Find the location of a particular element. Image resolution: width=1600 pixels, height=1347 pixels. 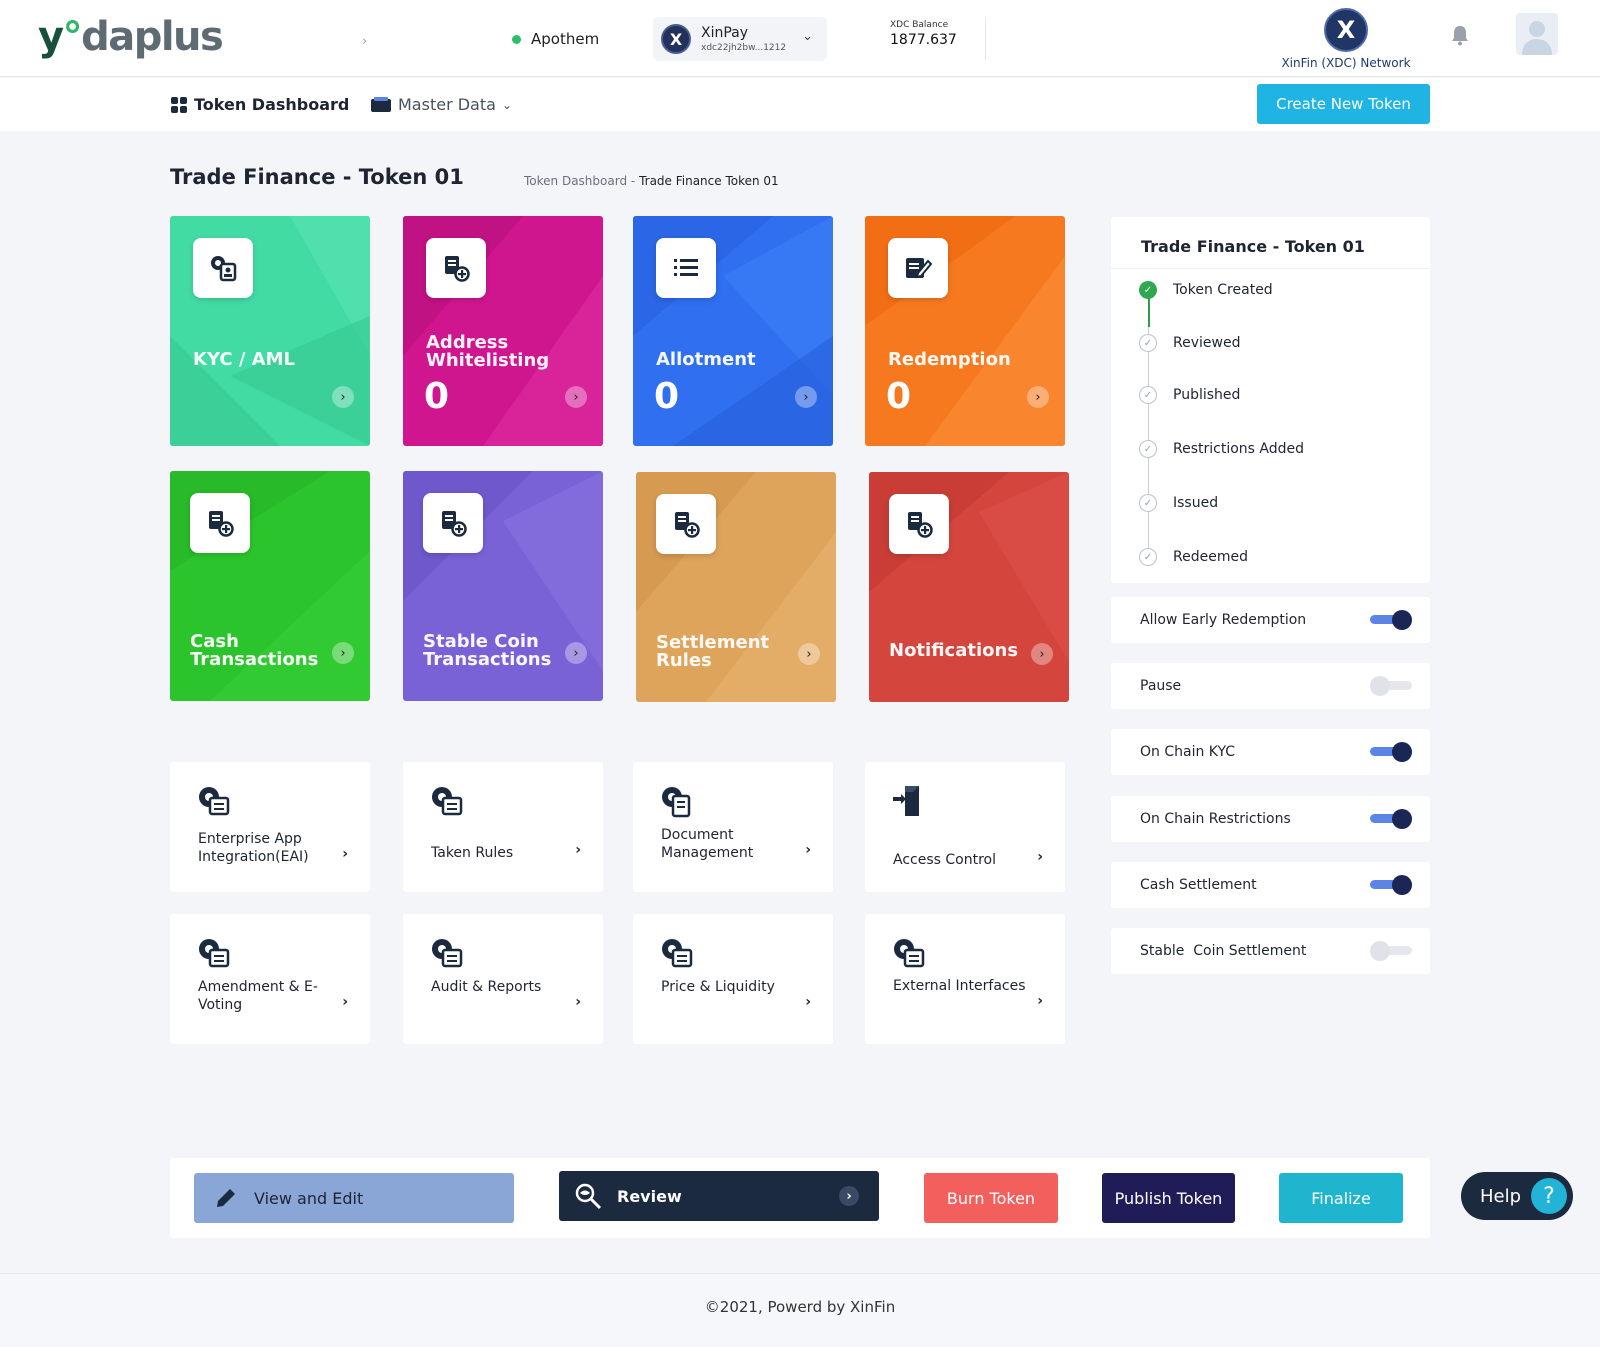

tile-notifications: Notifications › is located at coordinates (969, 587).